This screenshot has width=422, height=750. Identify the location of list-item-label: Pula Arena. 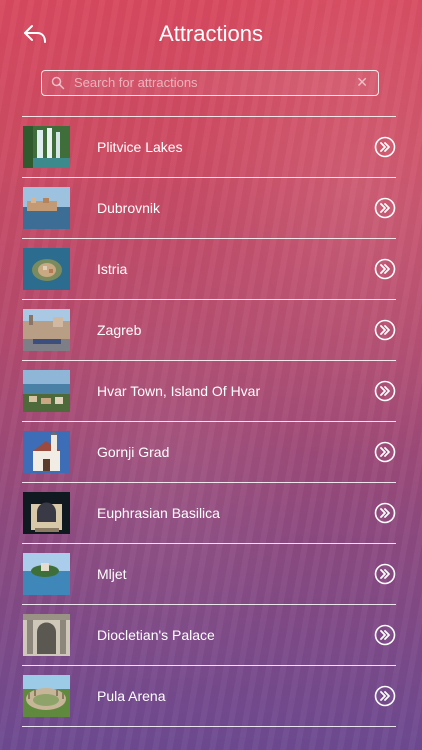
(131, 696).